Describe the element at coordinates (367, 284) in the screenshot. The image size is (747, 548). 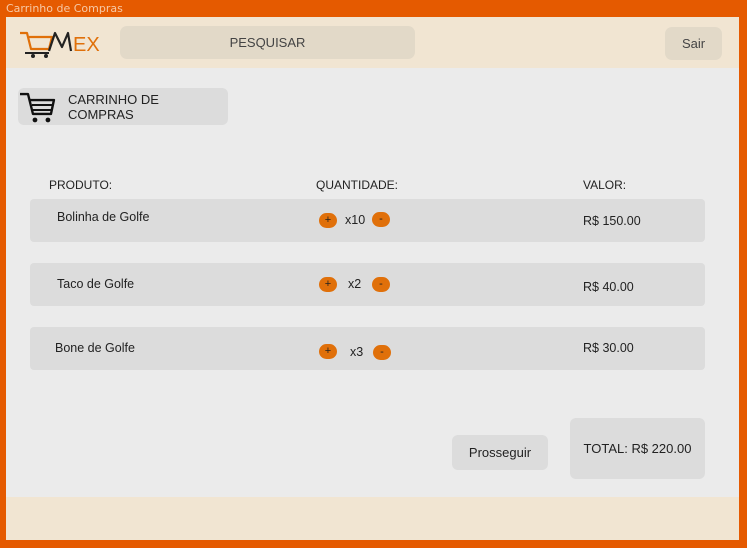
I see `cart-row: Taco de Golfe + x2 - R$ 40.00` at that location.